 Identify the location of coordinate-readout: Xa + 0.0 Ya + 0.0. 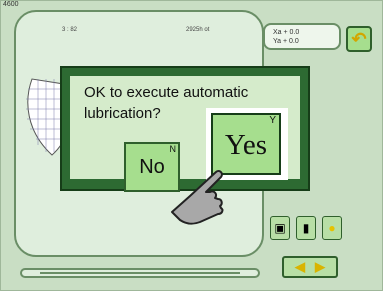
(302, 36).